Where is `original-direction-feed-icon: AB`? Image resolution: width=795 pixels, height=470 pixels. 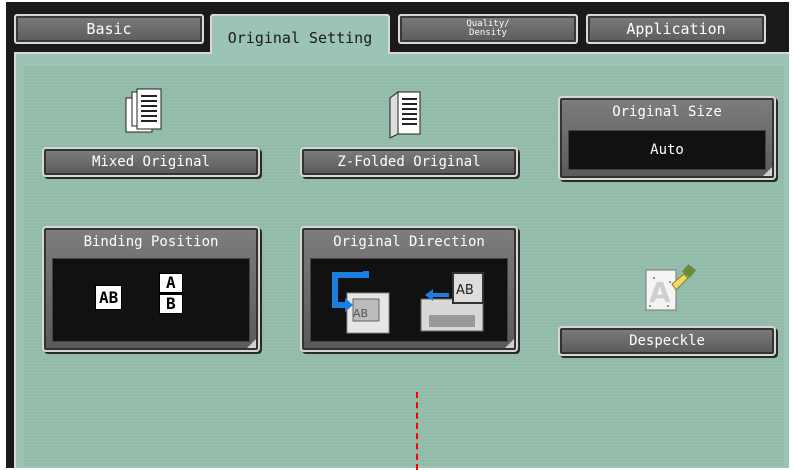
original-direction-feed-icon: AB is located at coordinates (361, 302).